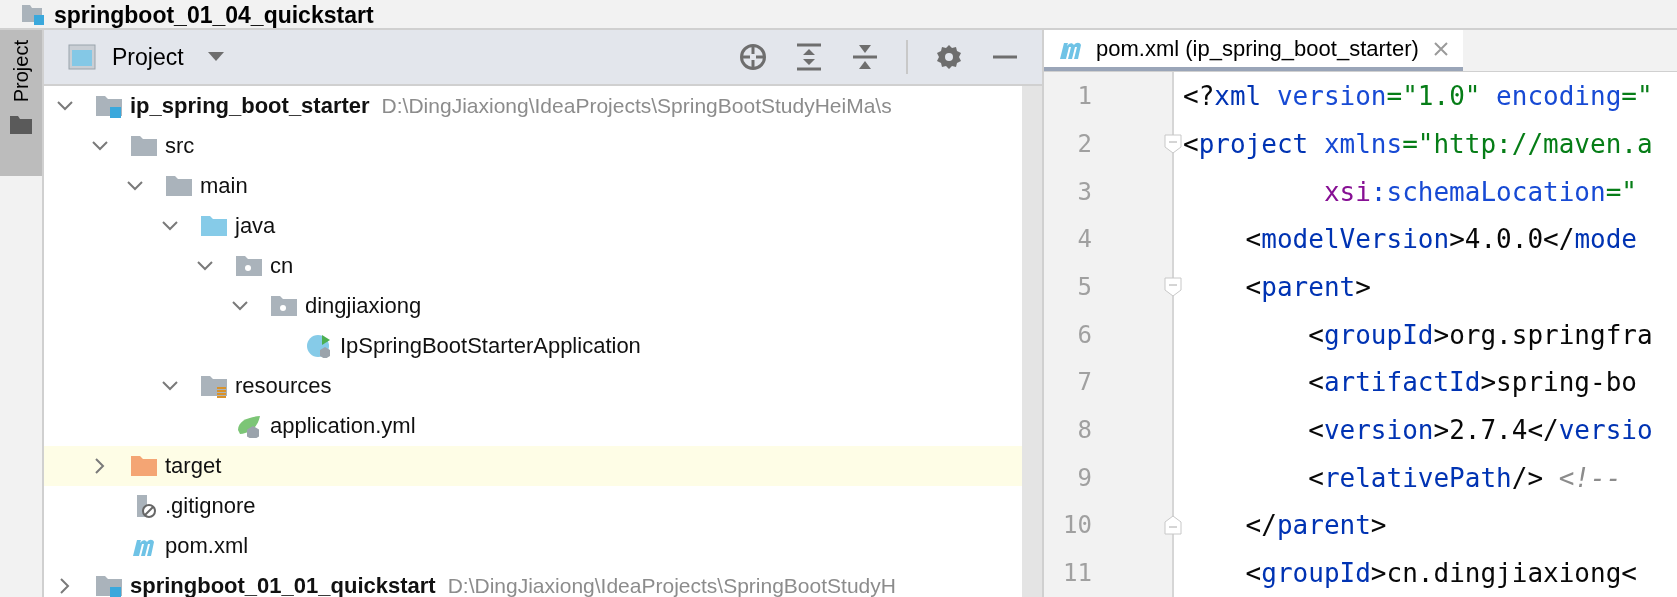 This screenshot has width=1677, height=597. I want to click on tree-row: main, so click(533, 186).